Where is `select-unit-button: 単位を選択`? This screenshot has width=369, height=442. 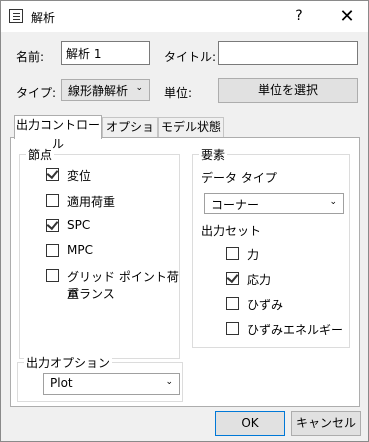
select-unit-button: 単位を選択 is located at coordinates (288, 90).